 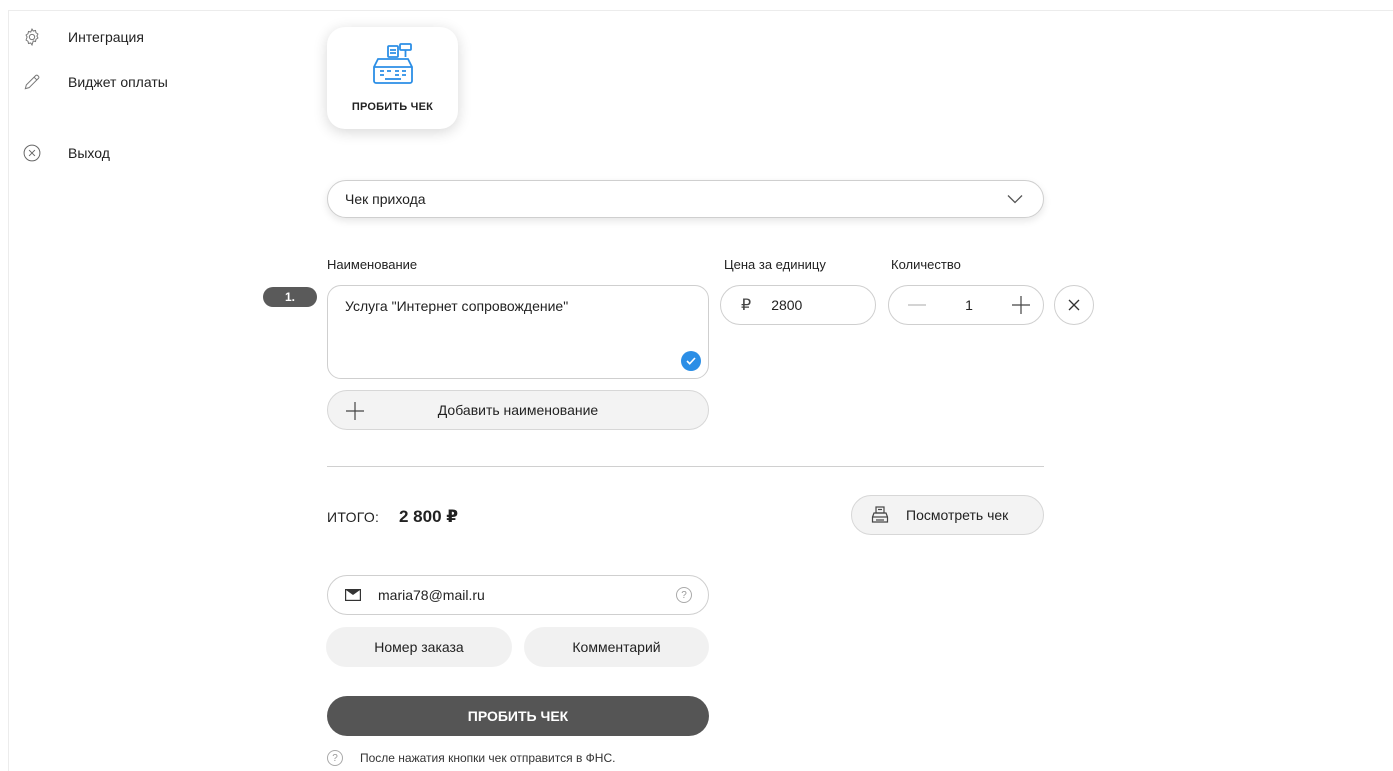 What do you see at coordinates (518, 595) in the screenshot?
I see `email-field: maria78@mail.ru ?` at bounding box center [518, 595].